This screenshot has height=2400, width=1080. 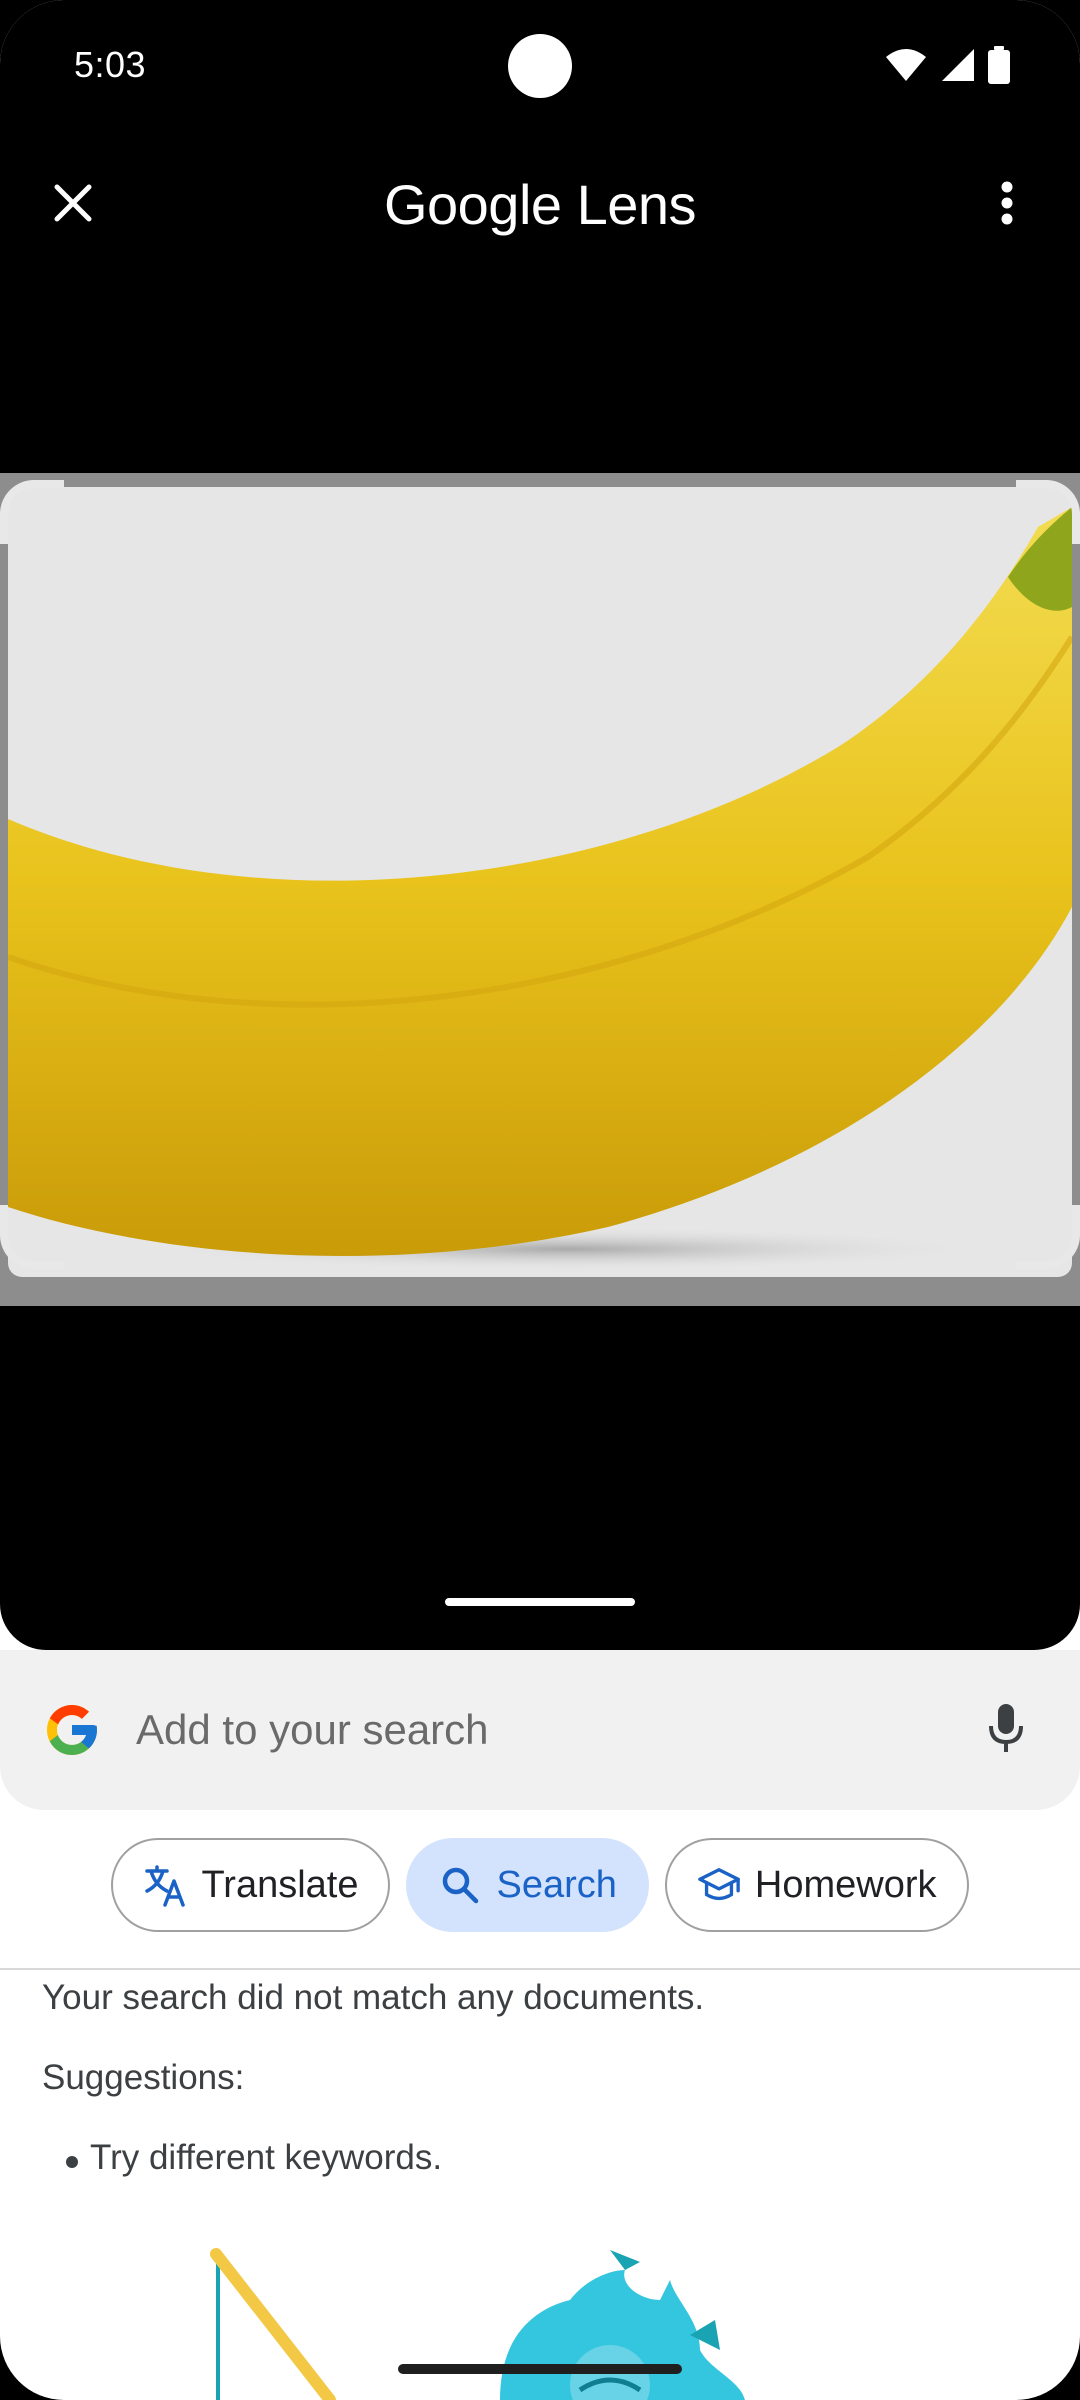 What do you see at coordinates (958, 67) in the screenshot?
I see `signal-icon` at bounding box center [958, 67].